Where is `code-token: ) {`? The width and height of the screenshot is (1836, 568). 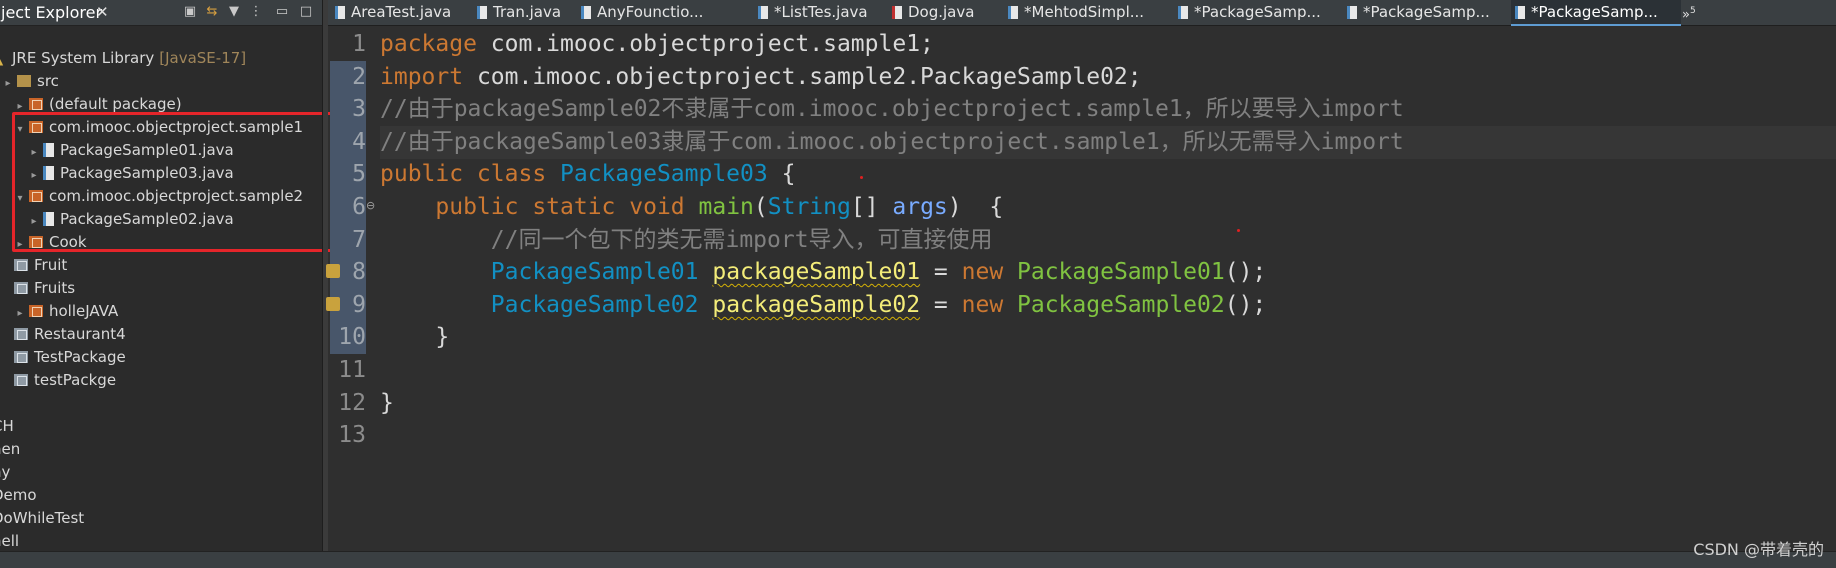
code-token: ) { is located at coordinates (975, 207).